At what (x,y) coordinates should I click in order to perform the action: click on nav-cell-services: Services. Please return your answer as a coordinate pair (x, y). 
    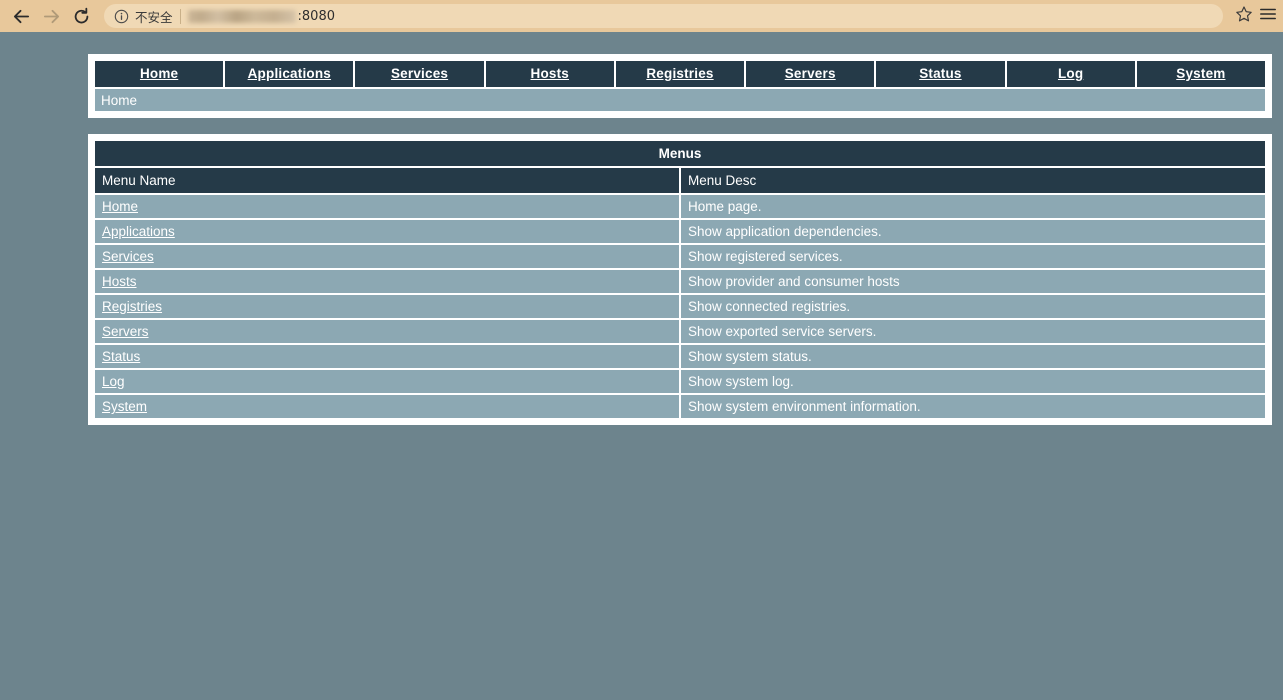
    Looking at the image, I should click on (419, 74).